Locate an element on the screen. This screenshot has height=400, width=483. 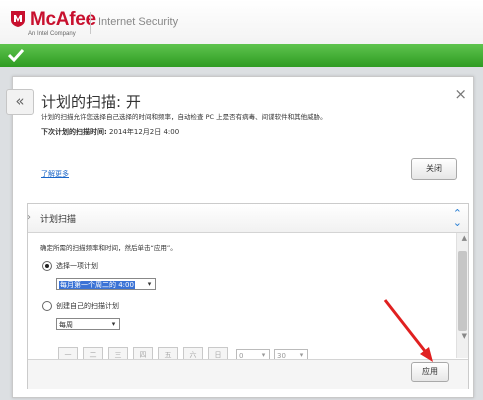
mcafee-shield-icon is located at coordinates (18, 19).